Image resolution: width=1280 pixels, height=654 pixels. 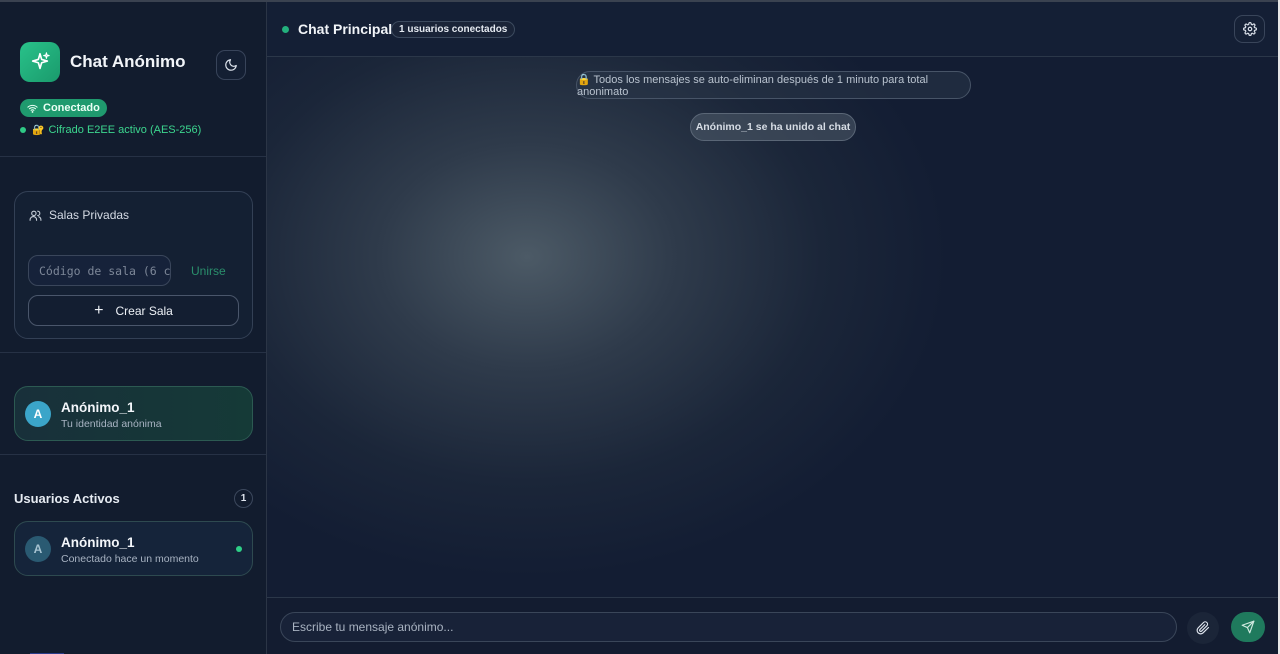 What do you see at coordinates (239, 549) in the screenshot?
I see `online-indicator` at bounding box center [239, 549].